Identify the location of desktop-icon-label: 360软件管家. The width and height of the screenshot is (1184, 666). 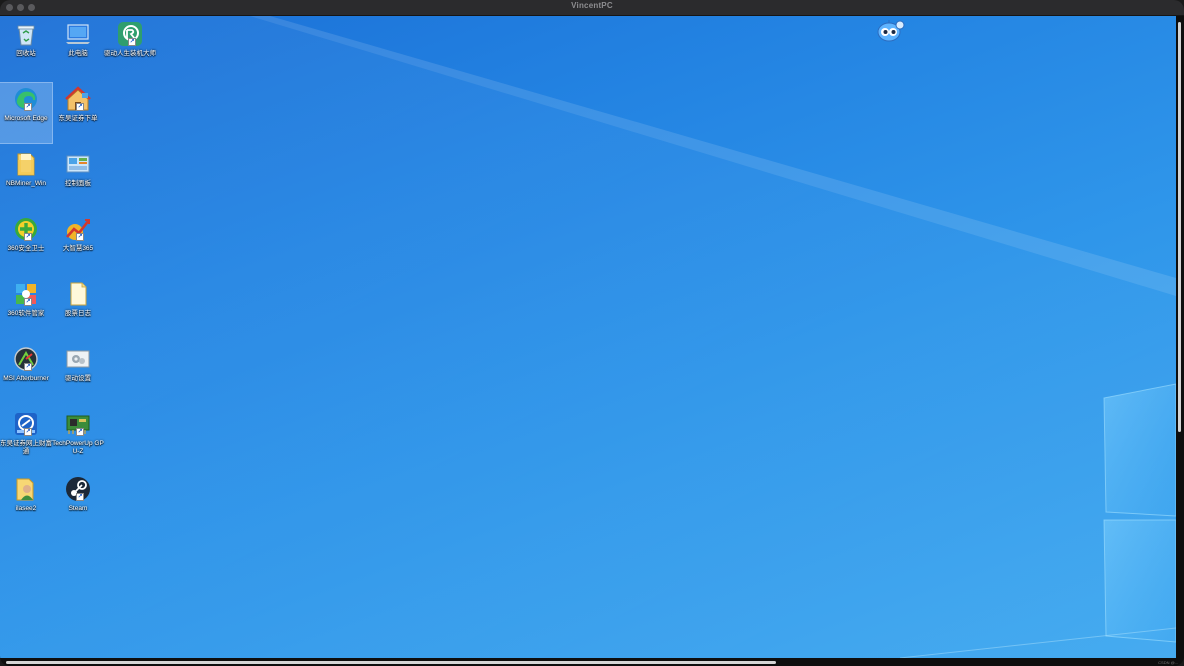
(26, 313).